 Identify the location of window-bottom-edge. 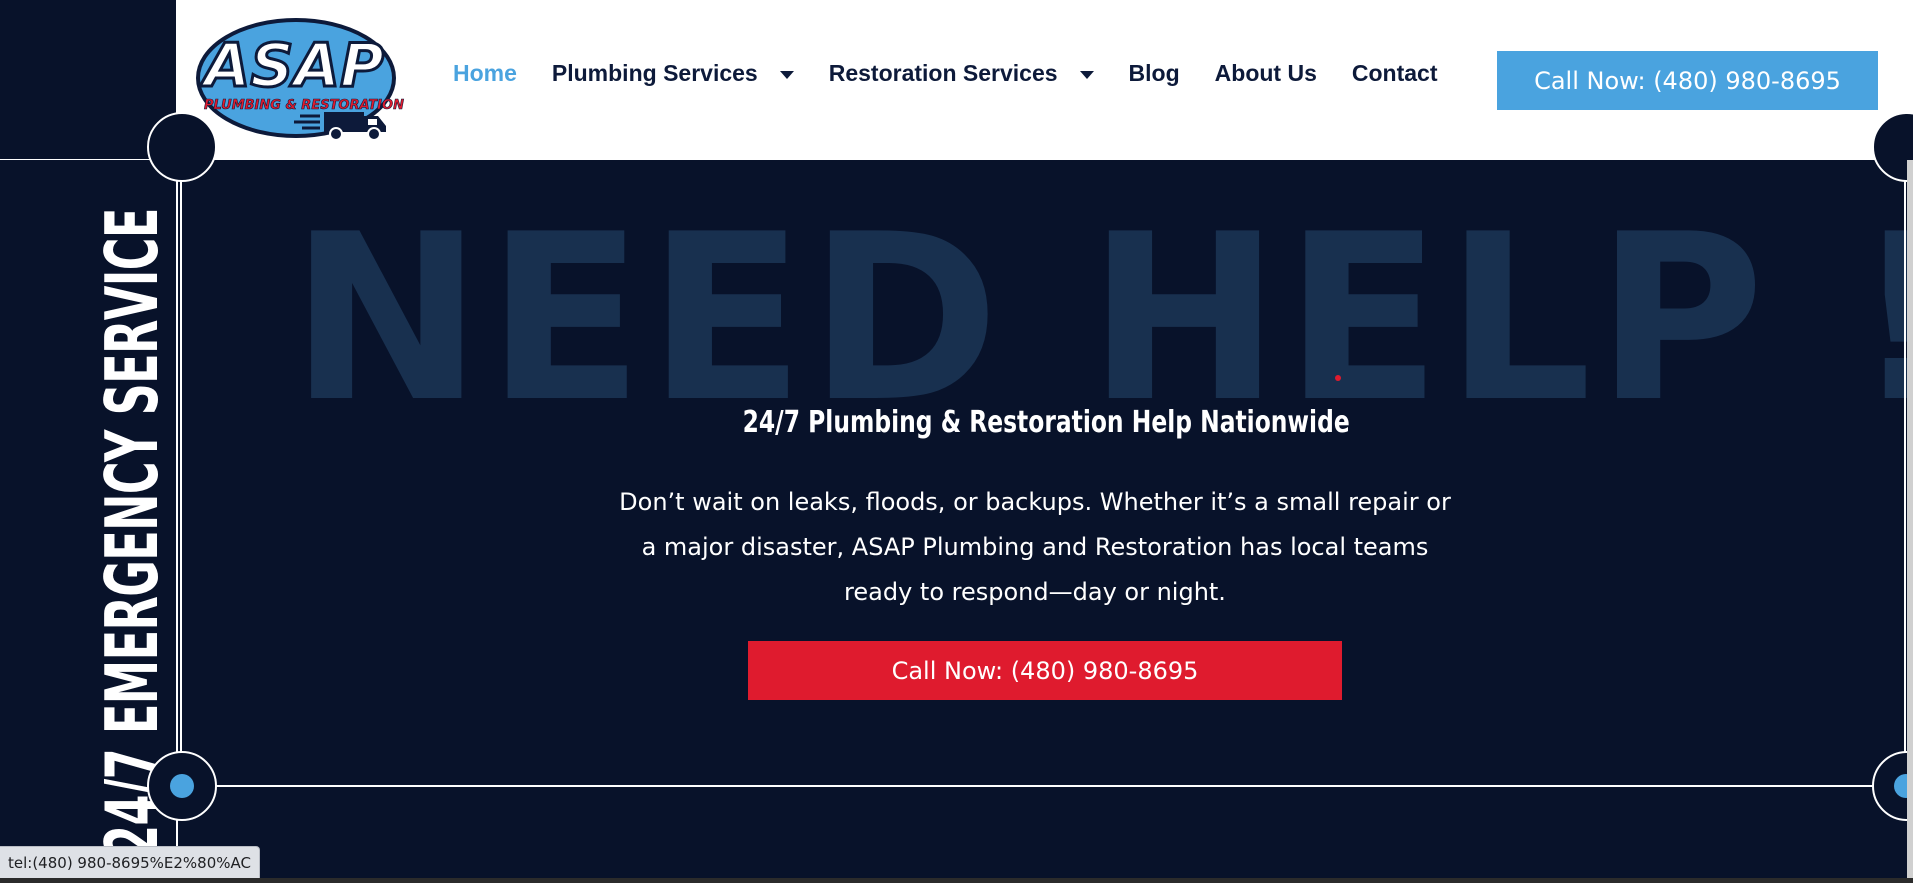
(956, 880).